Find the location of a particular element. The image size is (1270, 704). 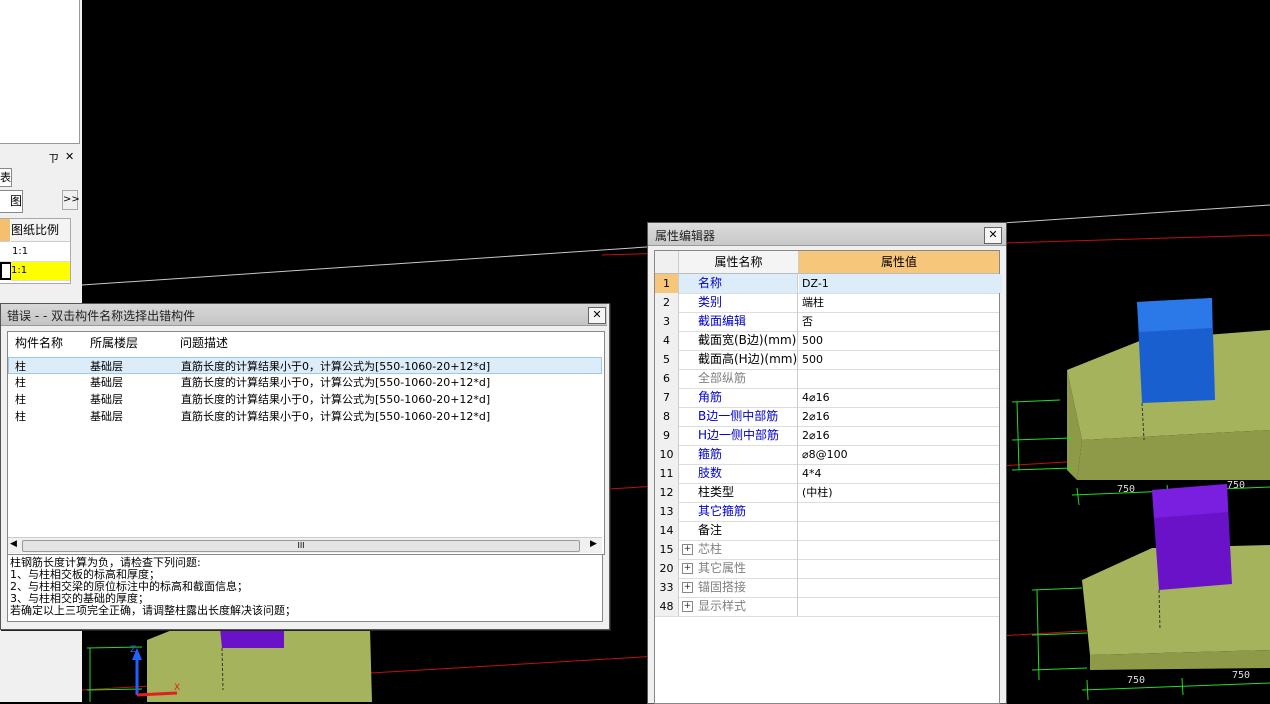

scale-cell-selected: 1:1 is located at coordinates (40, 271).